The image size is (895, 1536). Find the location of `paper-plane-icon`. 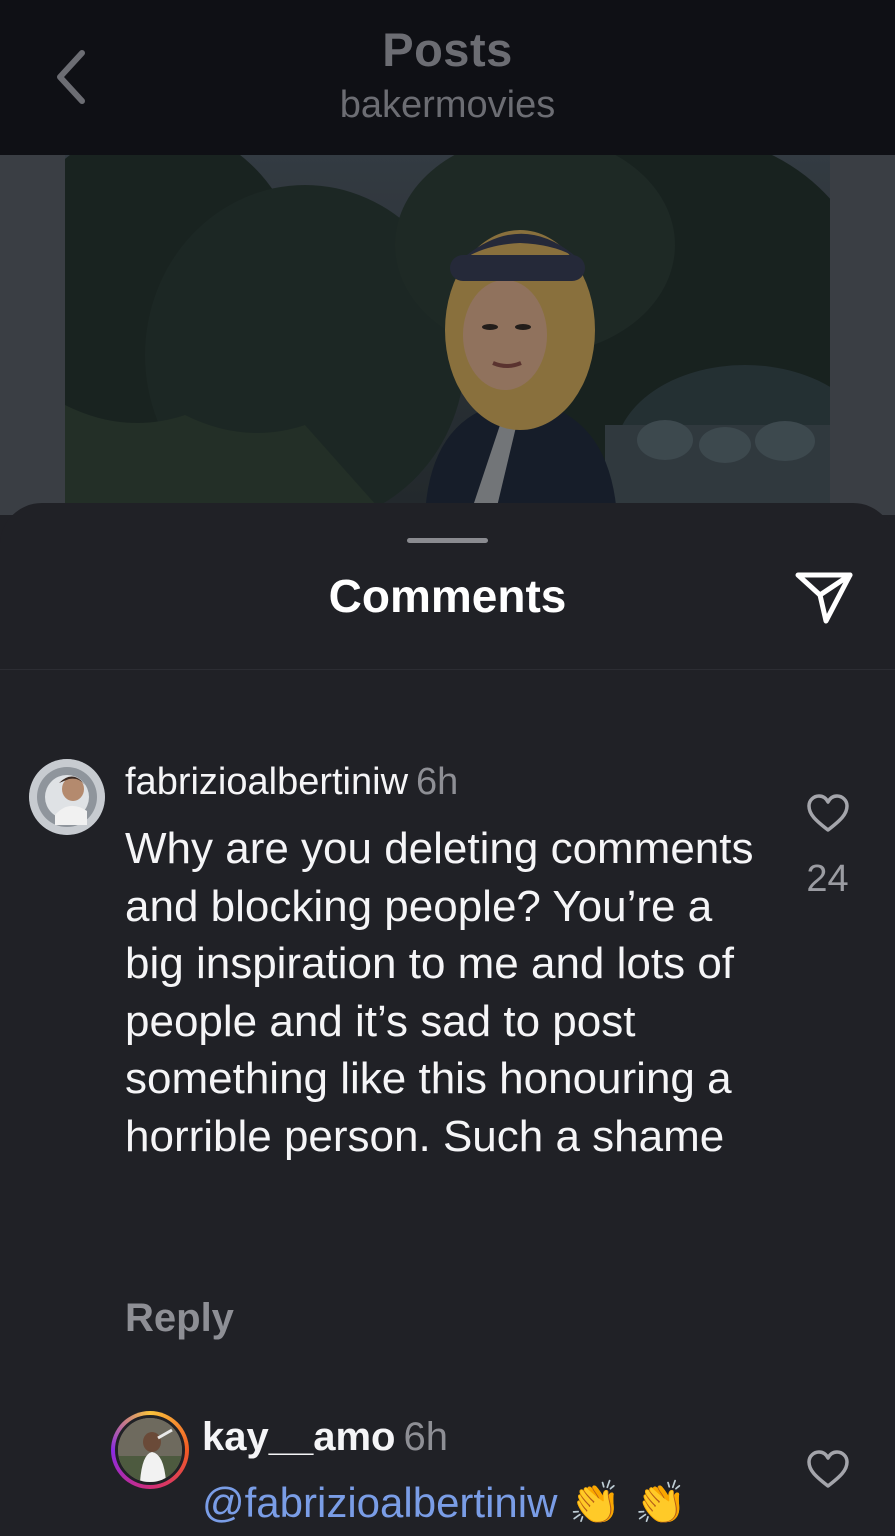

paper-plane-icon is located at coordinates (824, 598).